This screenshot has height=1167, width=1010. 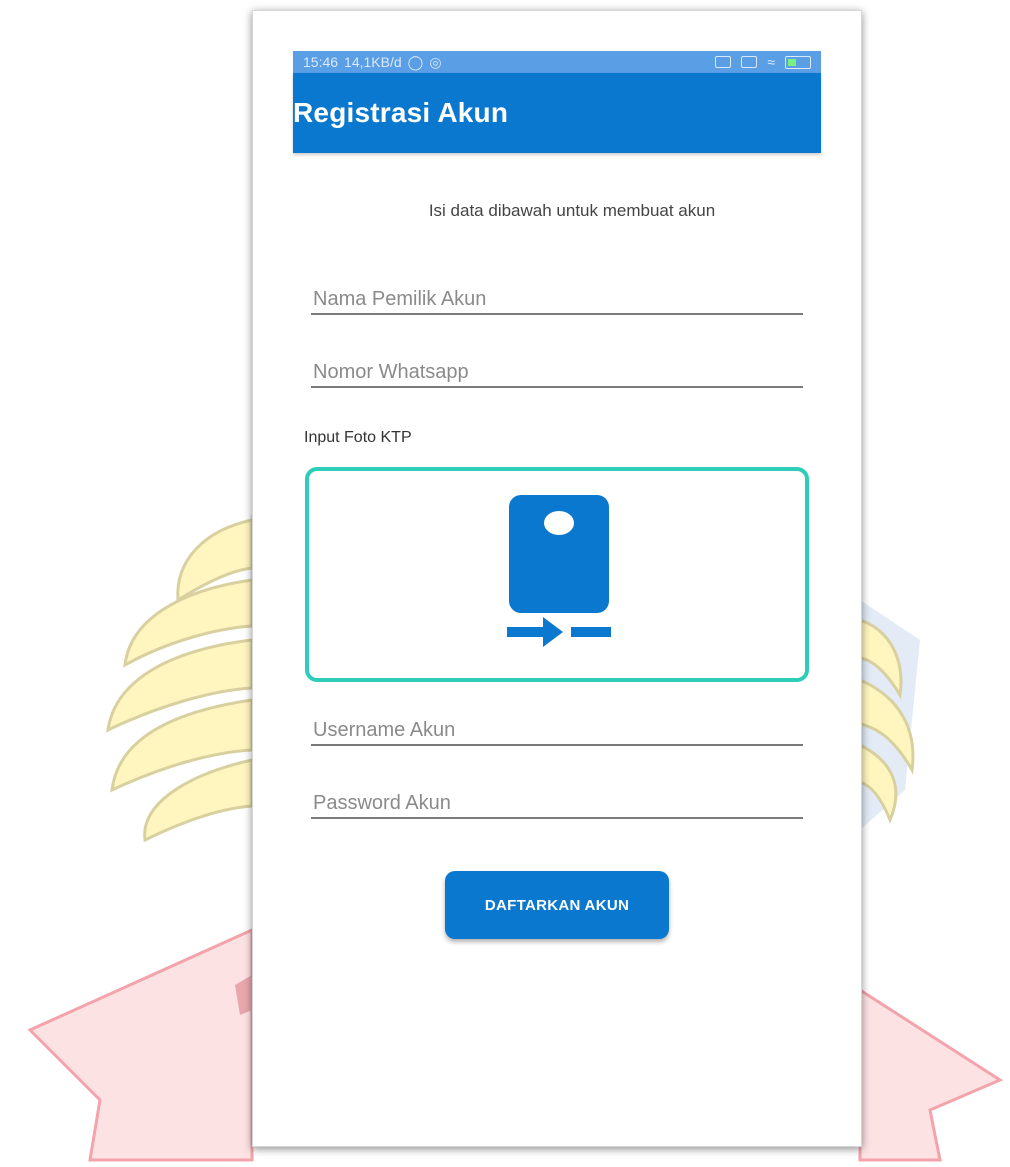 I want to click on name-field, so click(x=559, y=294).